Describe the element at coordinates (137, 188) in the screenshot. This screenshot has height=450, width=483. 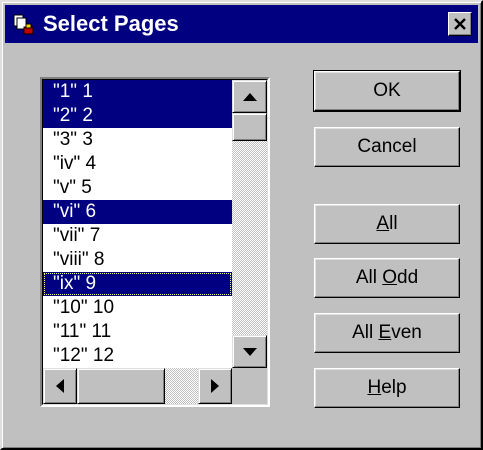
I see `list-item: "v" 5` at that location.